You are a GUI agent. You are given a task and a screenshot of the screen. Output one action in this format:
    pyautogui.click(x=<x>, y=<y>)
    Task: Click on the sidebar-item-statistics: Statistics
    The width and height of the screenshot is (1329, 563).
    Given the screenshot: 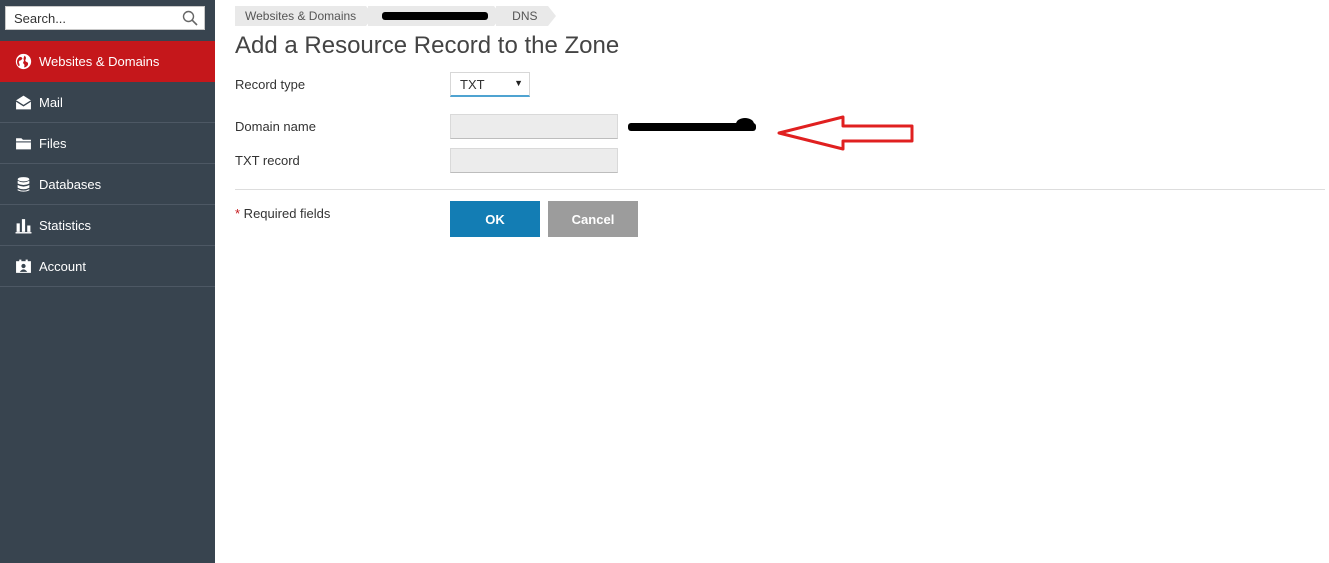 What is the action you would take?
    pyautogui.click(x=107, y=225)
    